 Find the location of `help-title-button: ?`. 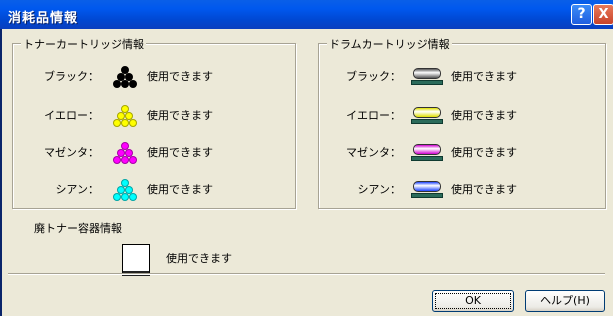

help-title-button: ? is located at coordinates (581, 14).